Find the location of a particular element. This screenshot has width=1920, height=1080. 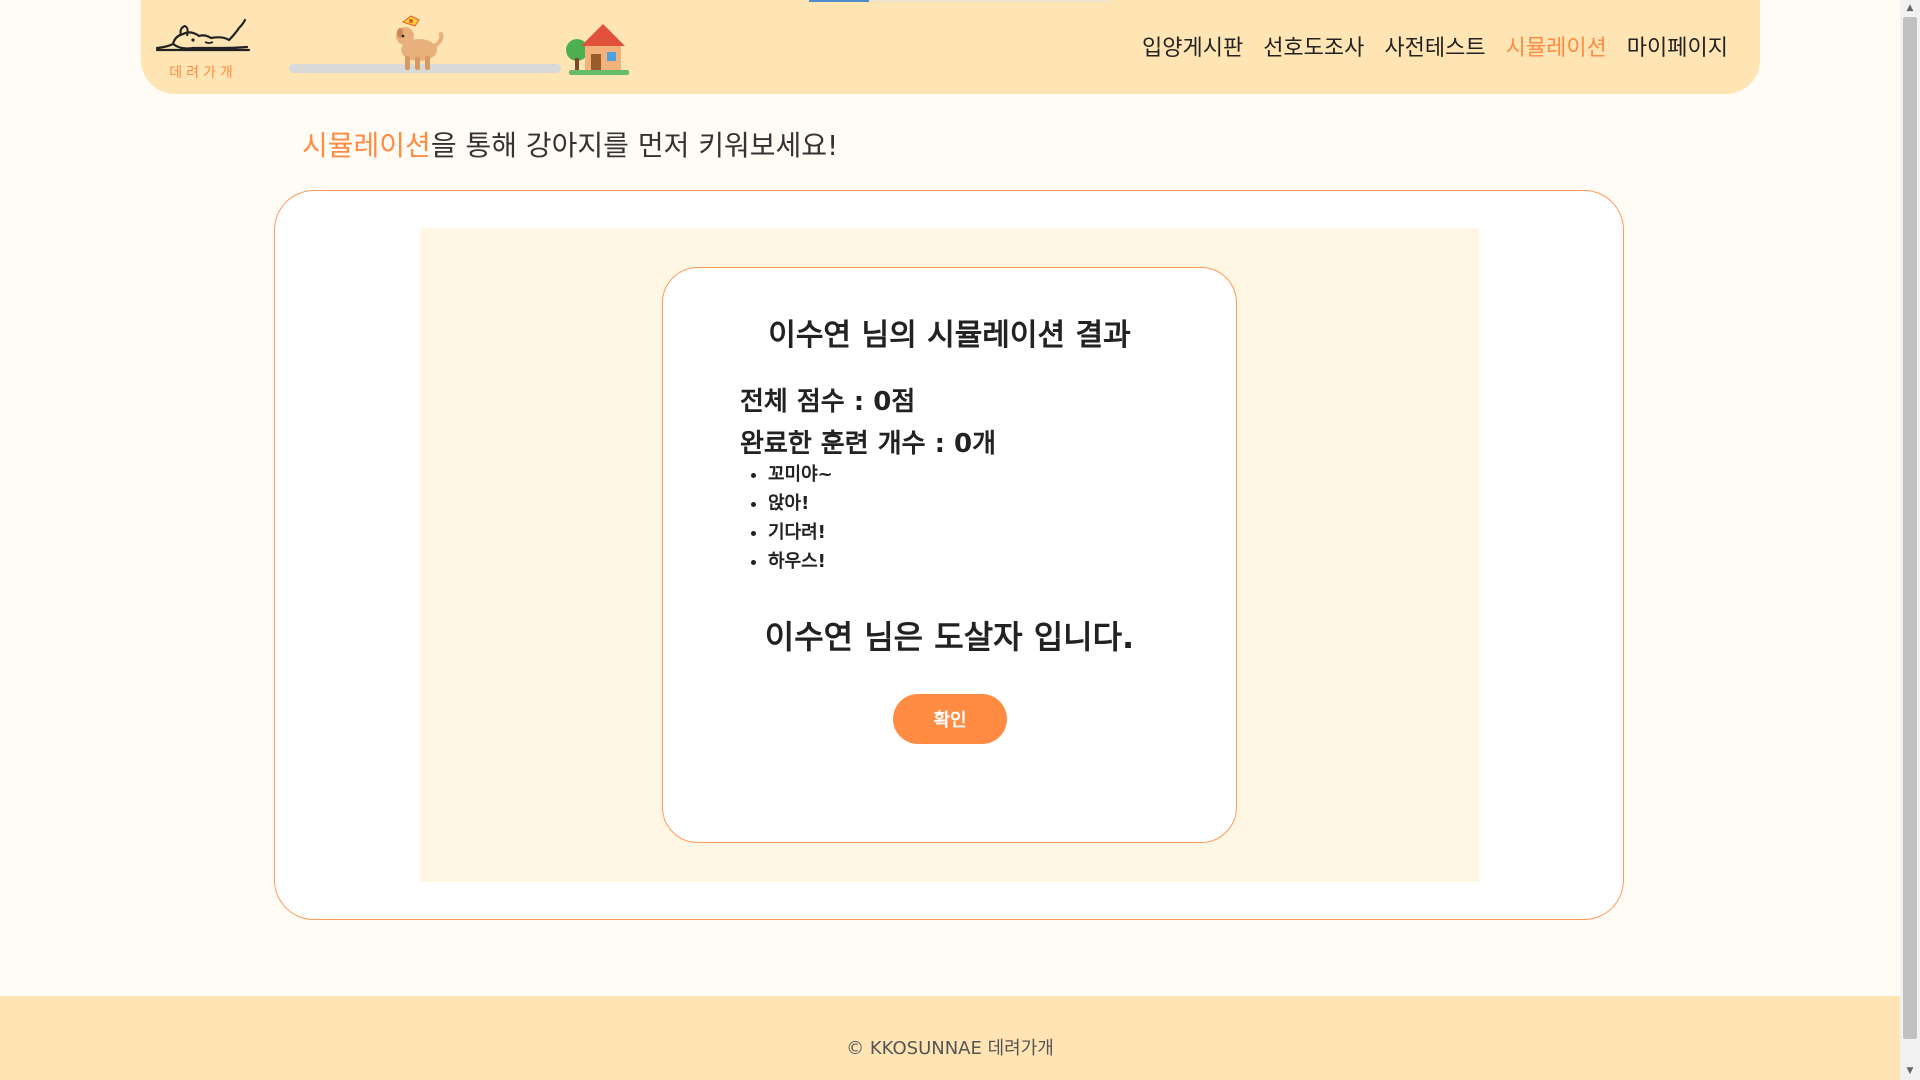

page-title: 시뮬레이션을 통해 강아지를 먼저 키워보세요! is located at coordinates (570, 144).